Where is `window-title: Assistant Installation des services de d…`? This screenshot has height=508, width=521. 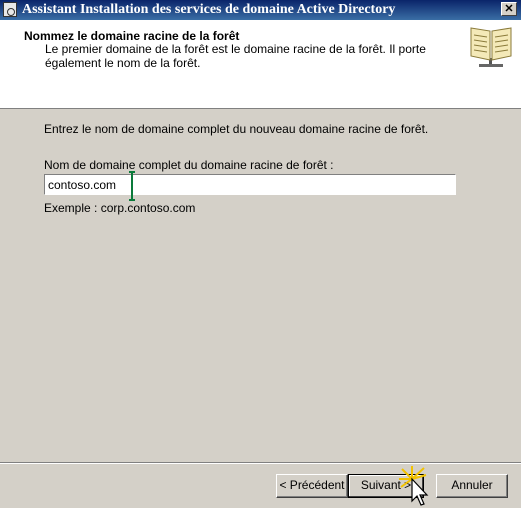
window-title: Assistant Installation des services de d… is located at coordinates (209, 9).